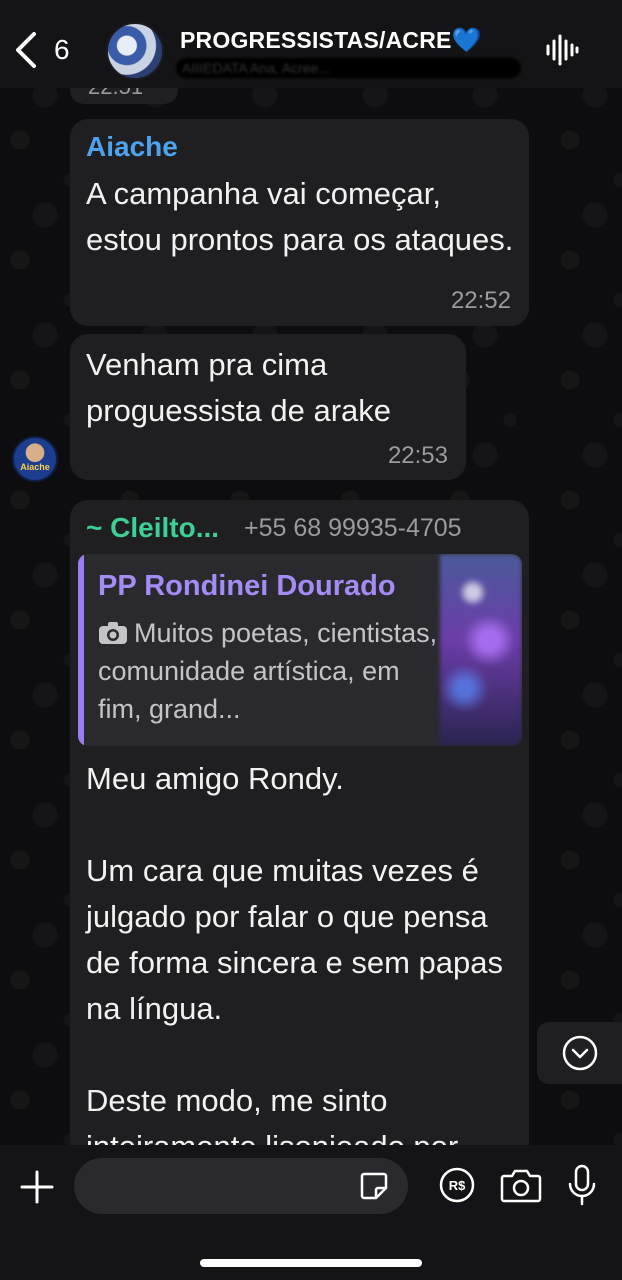 The width and height of the screenshot is (622, 1280). I want to click on message-sender: Aiache, so click(132, 147).